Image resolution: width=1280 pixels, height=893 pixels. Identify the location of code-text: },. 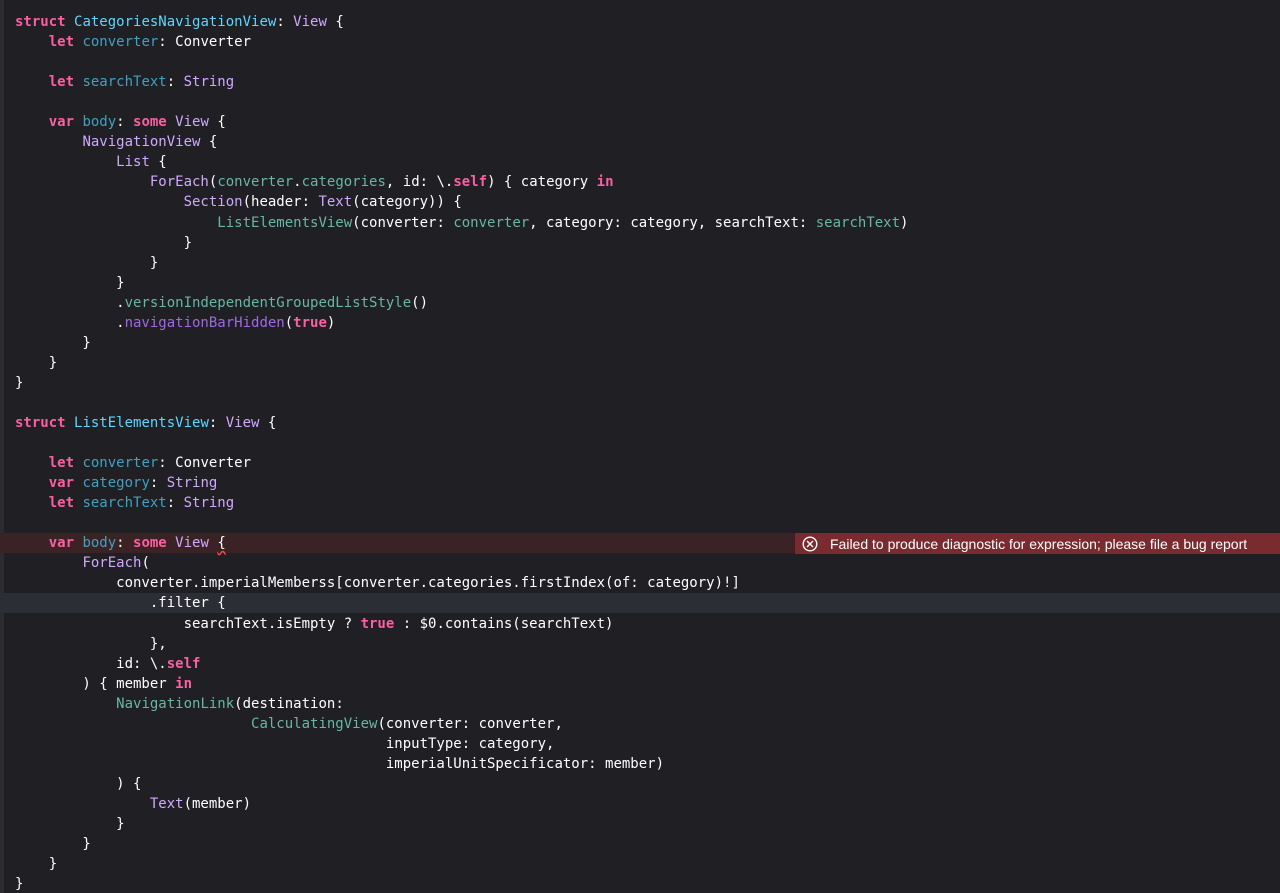
(91, 644).